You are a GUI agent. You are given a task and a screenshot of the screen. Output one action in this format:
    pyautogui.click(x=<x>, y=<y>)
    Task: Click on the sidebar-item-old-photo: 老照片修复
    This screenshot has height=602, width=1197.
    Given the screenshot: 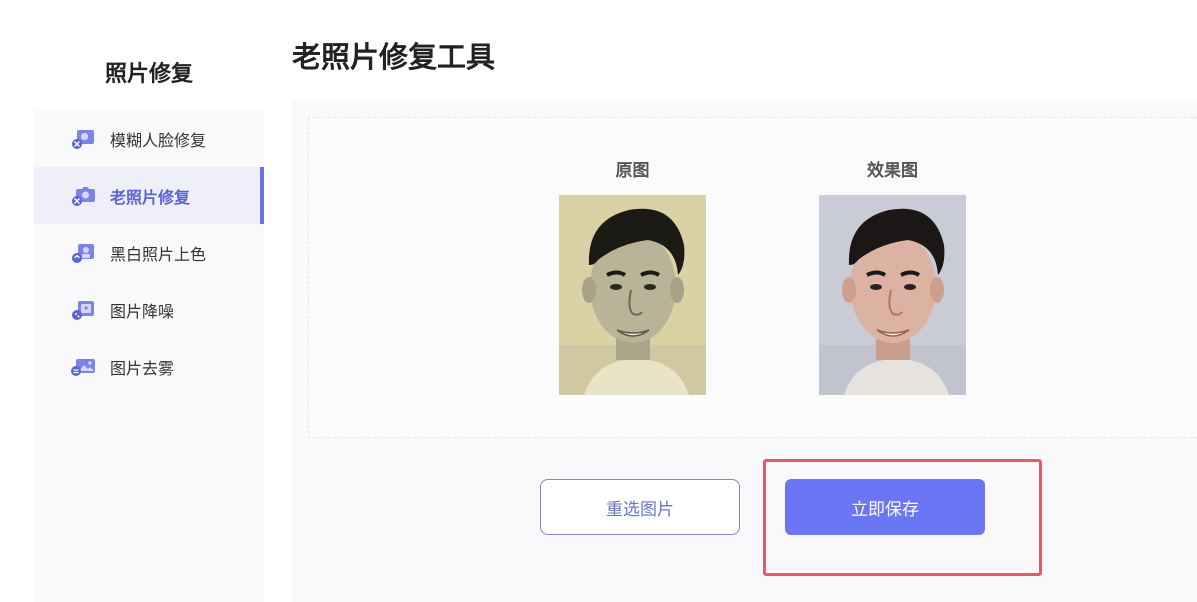 What is the action you would take?
    pyautogui.click(x=149, y=195)
    